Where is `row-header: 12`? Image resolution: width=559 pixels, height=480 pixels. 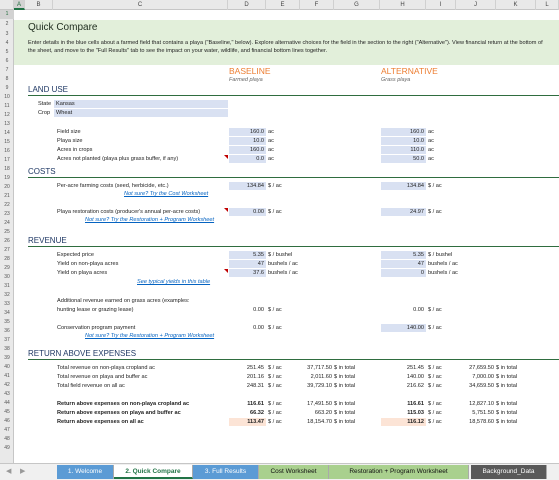
row-header: 12 is located at coordinates (7, 115).